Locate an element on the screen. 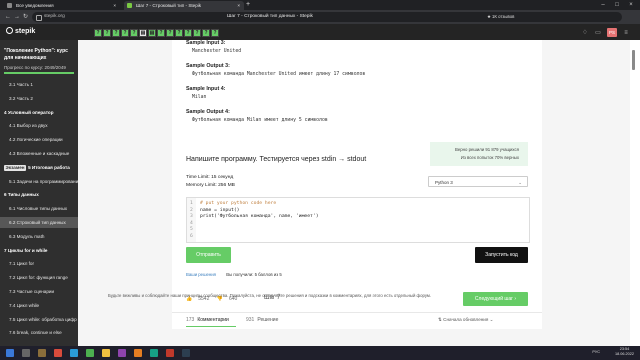 This screenshot has height=360, width=640. step-nav-14: ? is located at coordinates (215, 33).